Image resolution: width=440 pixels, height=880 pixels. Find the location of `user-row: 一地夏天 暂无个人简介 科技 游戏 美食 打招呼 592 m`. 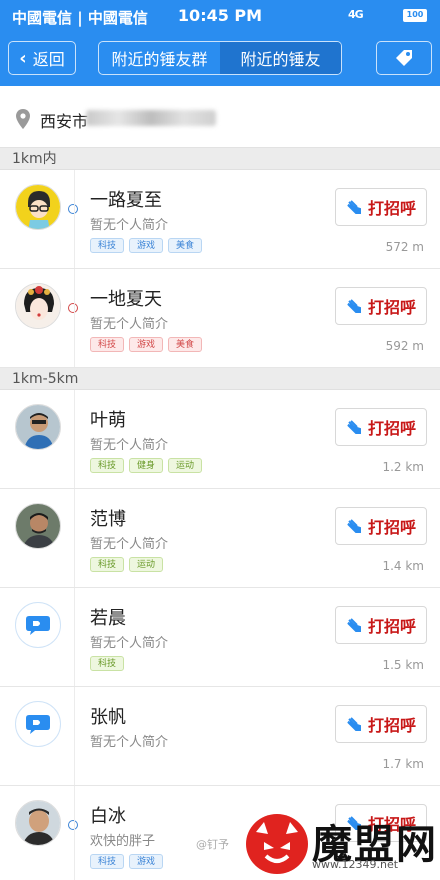

user-row: 一地夏天 暂无个人简介 科技 游戏 美食 打招呼 592 m is located at coordinates (220, 318).